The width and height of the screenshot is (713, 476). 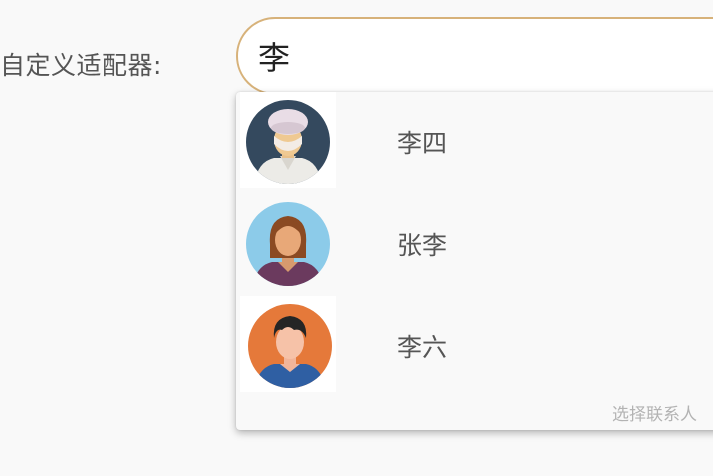 I want to click on search-input-container, so click(x=474, y=56).